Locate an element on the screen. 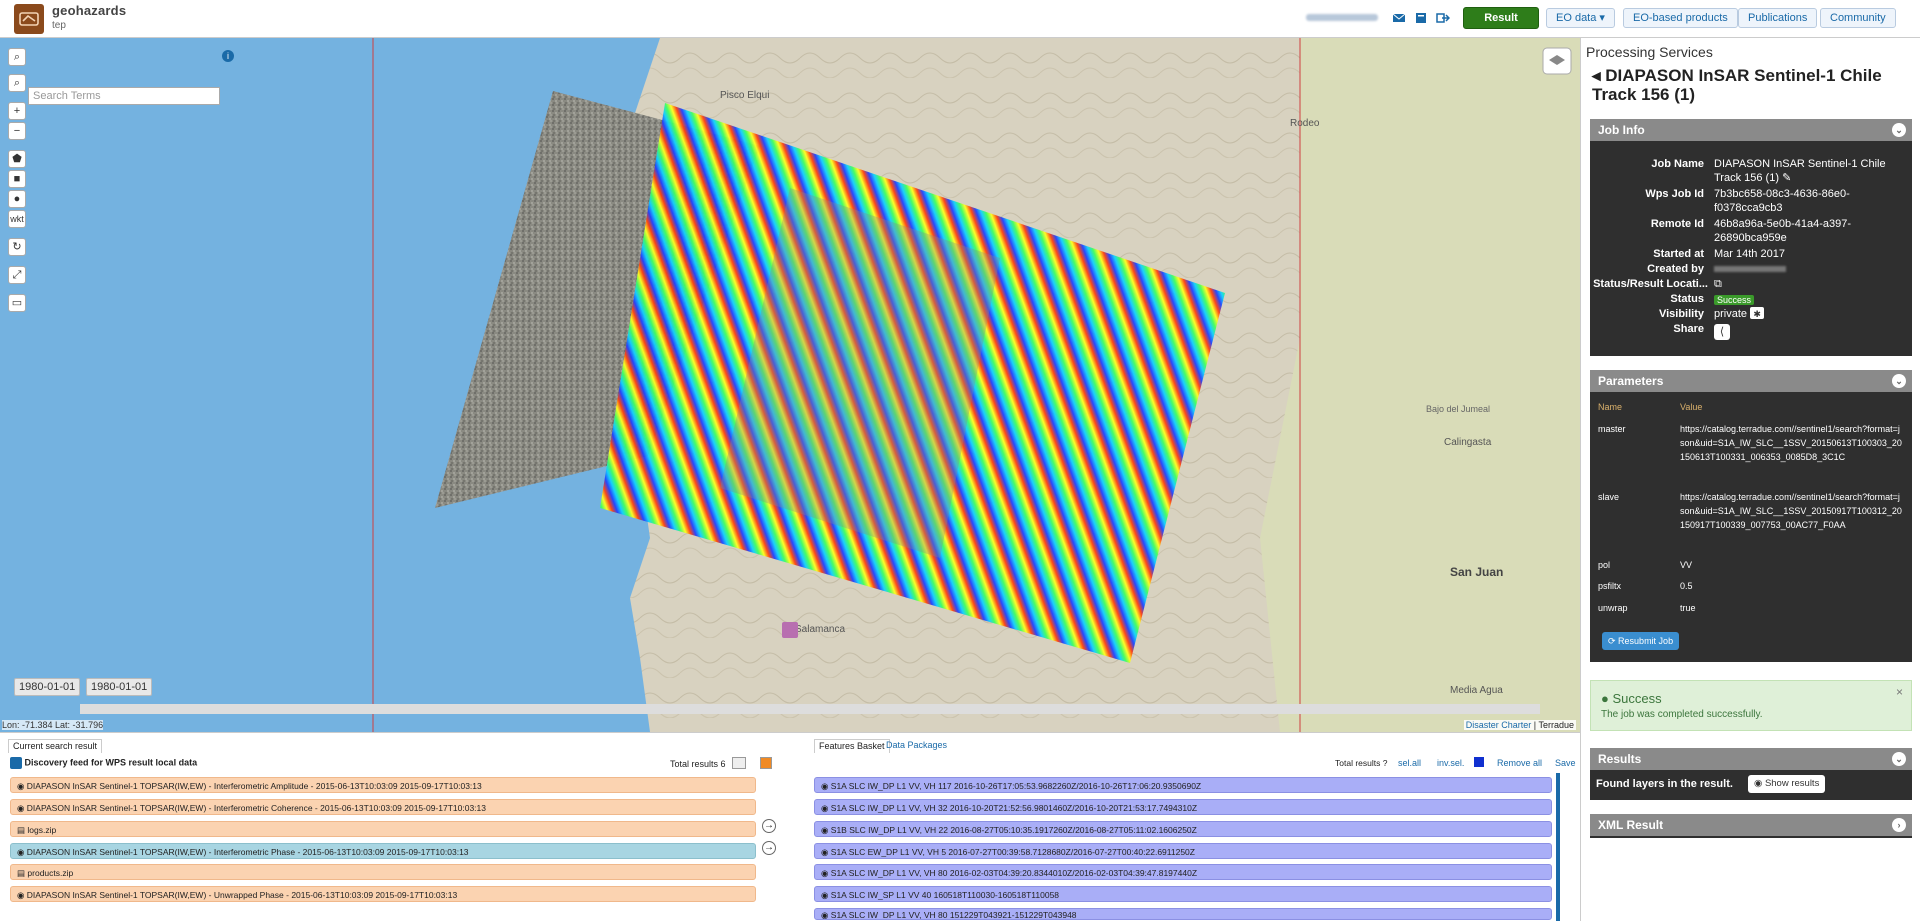 The width and height of the screenshot is (1920, 921). param-name: psfiltx is located at coordinates (1610, 586).